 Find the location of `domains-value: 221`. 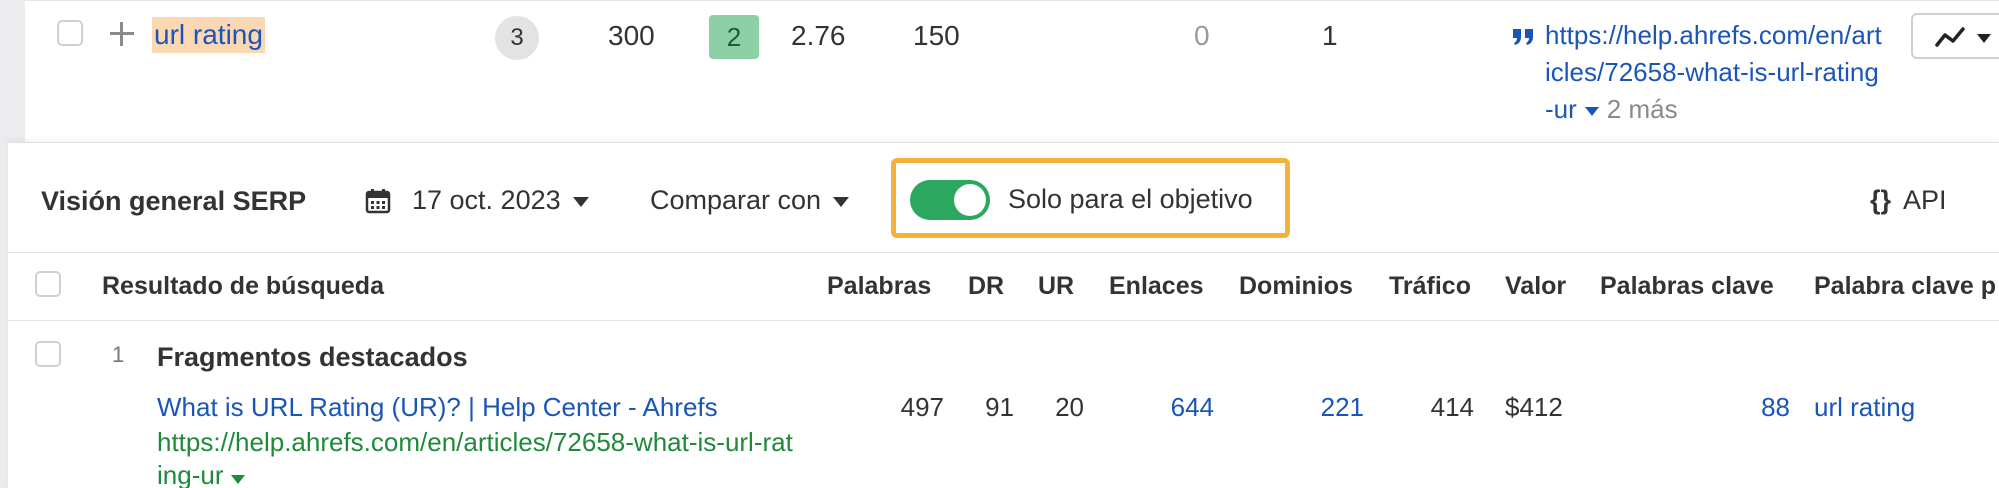

domains-value: 221 is located at coordinates (1331, 407).